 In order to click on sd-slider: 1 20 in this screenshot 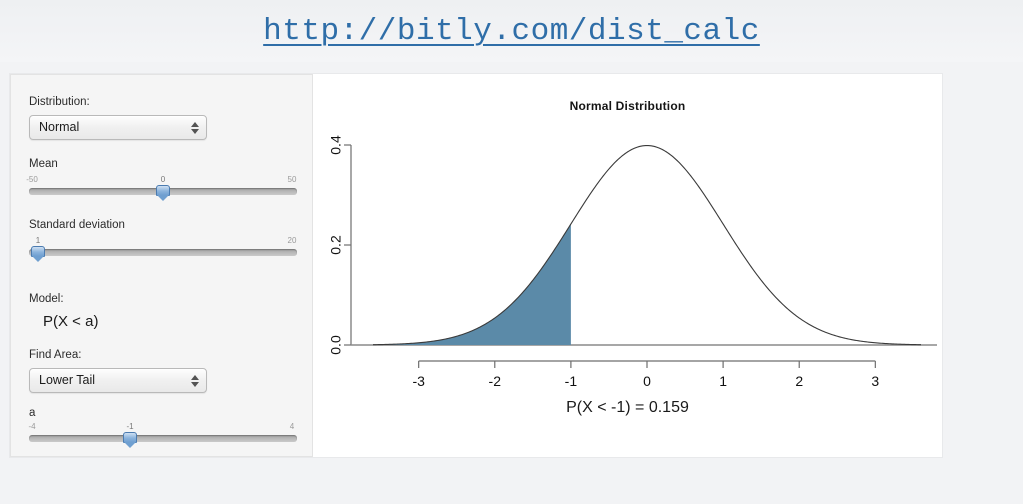, I will do `click(163, 249)`.